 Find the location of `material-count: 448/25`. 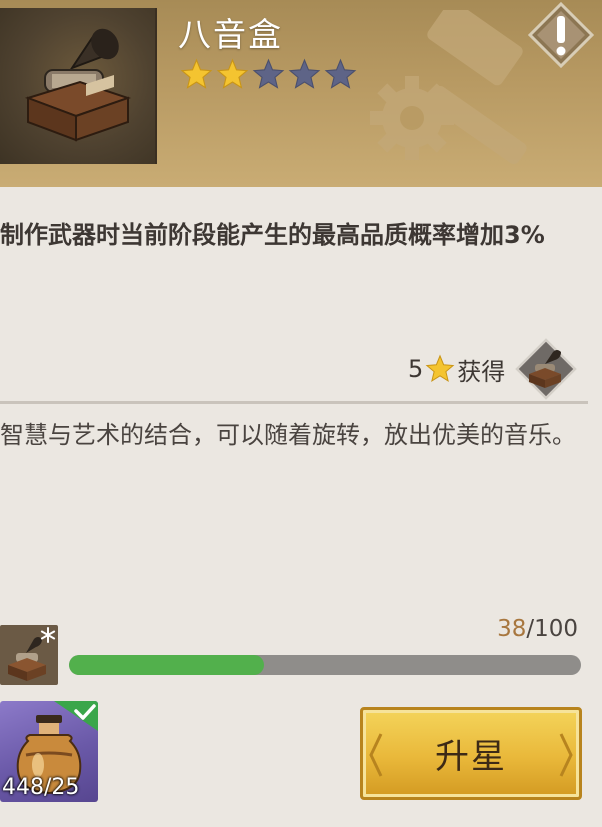

material-count: 448/25 is located at coordinates (41, 787).